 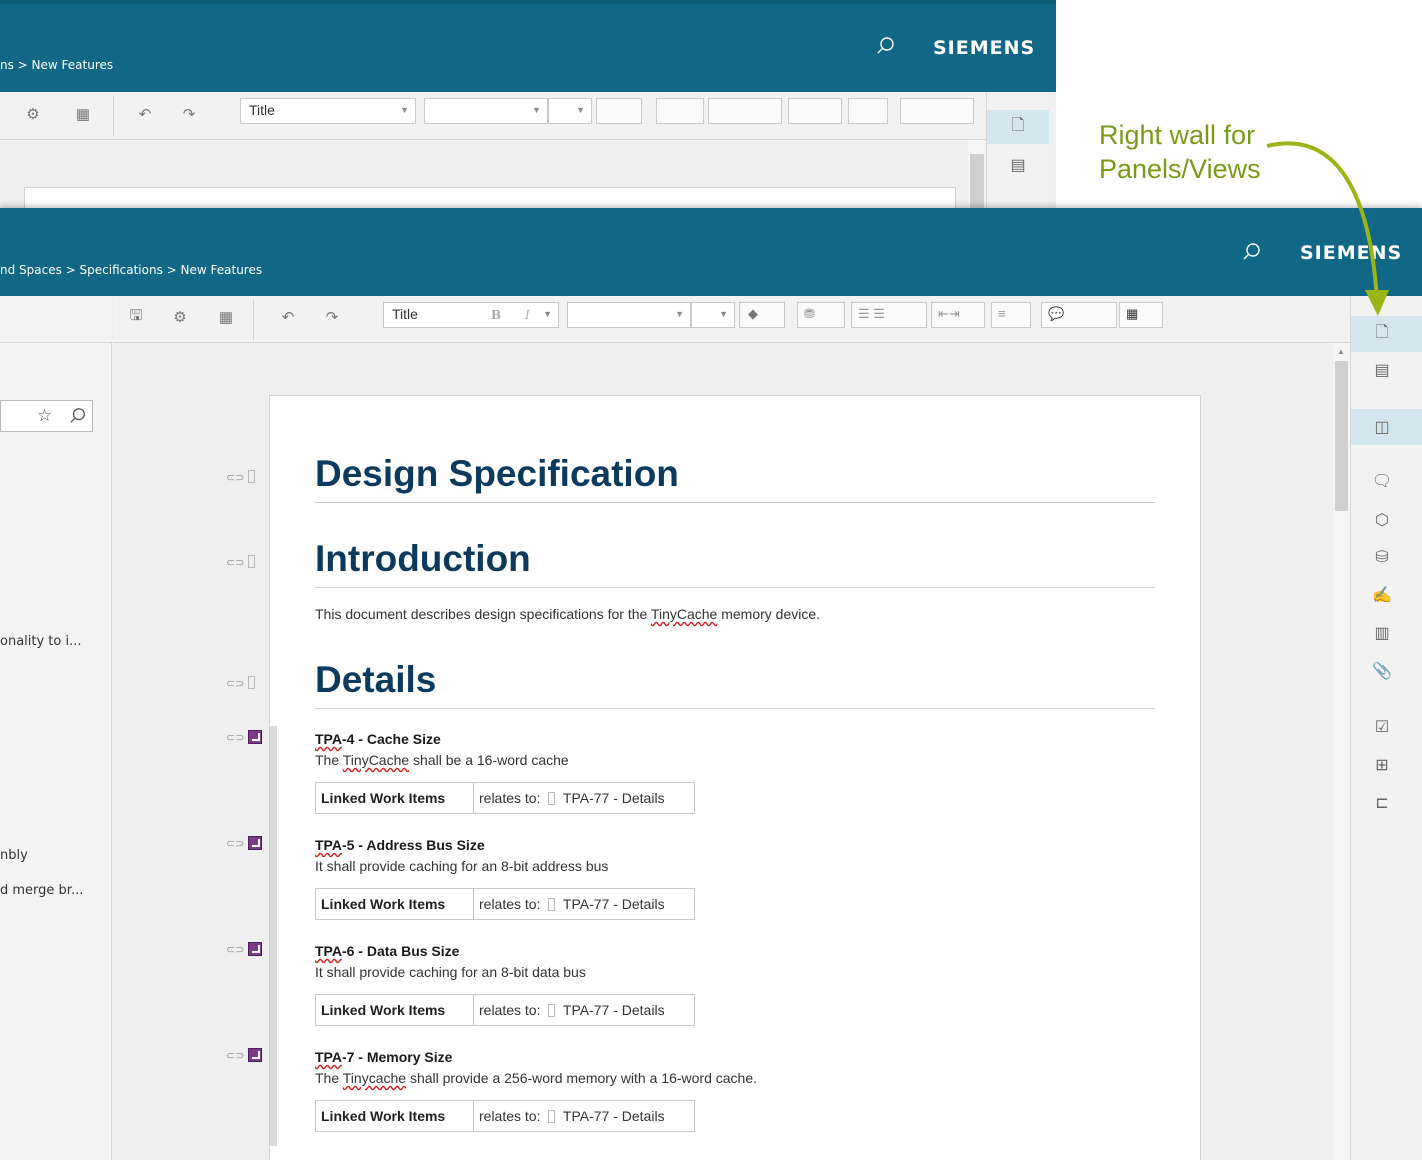 What do you see at coordinates (745, 111) in the screenshot?
I see `back-list-group` at bounding box center [745, 111].